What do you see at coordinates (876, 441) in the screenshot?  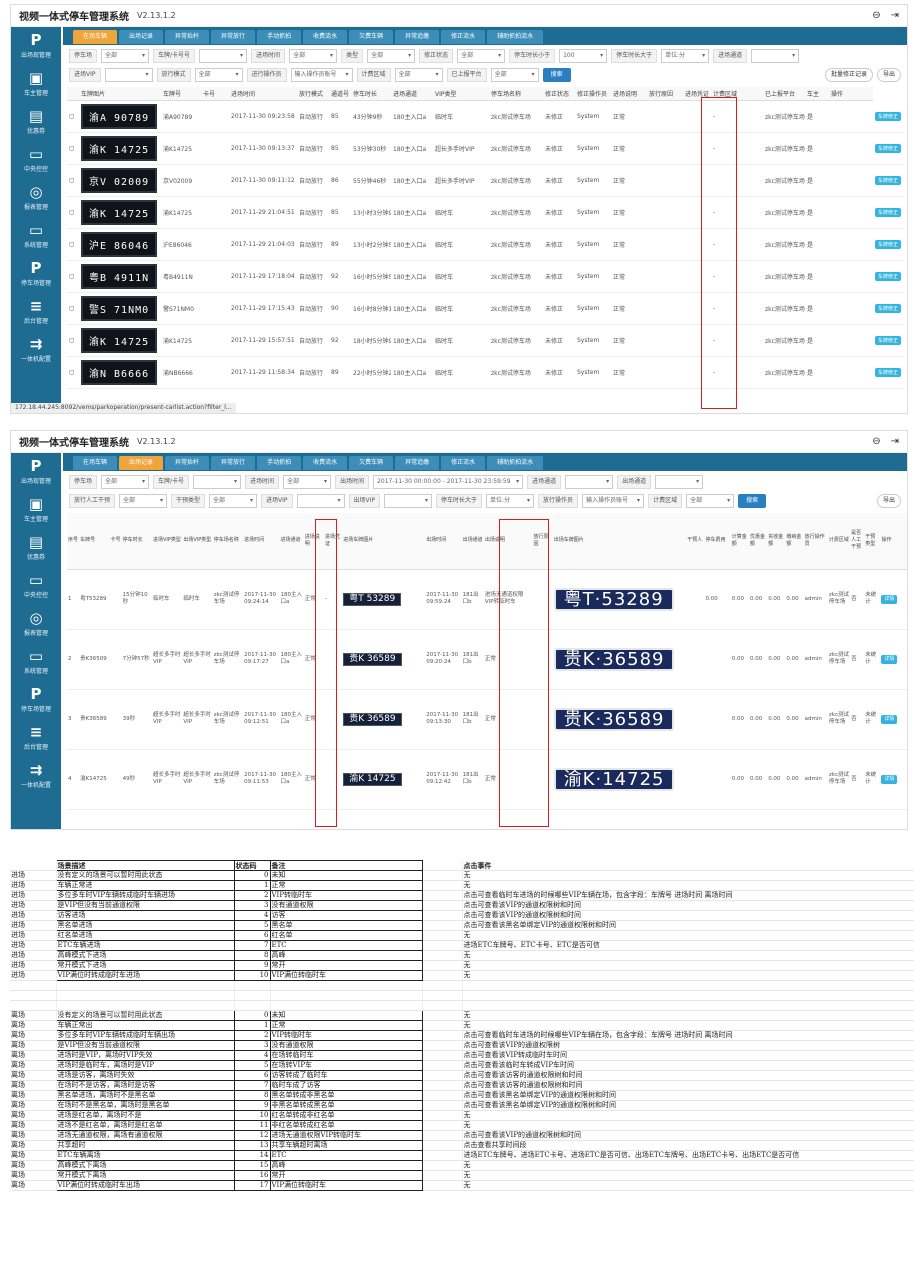 I see `user-icon: ⊖` at bounding box center [876, 441].